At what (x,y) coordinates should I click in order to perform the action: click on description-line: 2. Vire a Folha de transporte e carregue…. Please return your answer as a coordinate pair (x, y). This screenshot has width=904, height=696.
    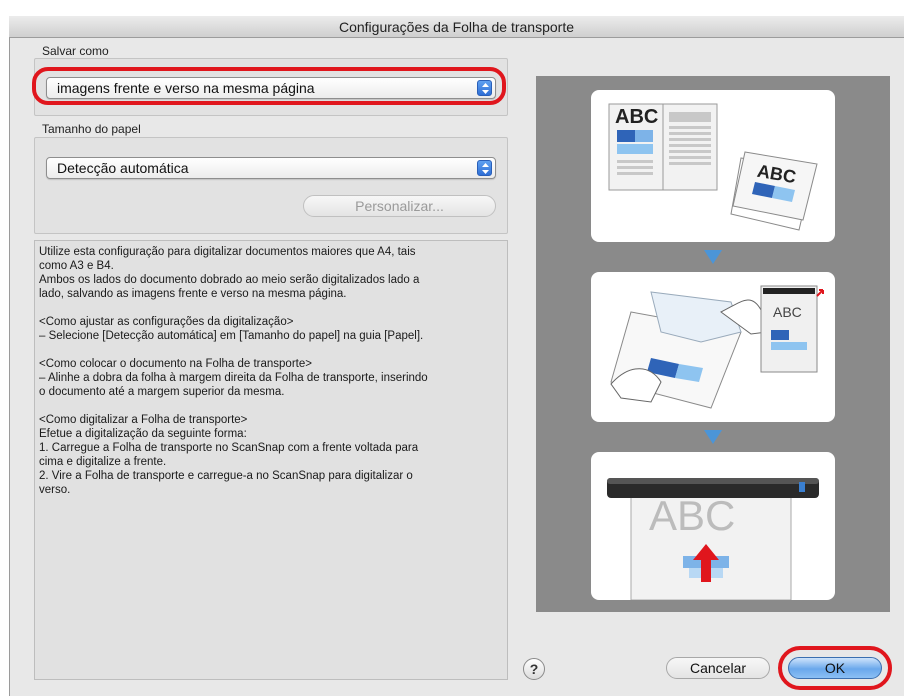
    Looking at the image, I should click on (226, 476).